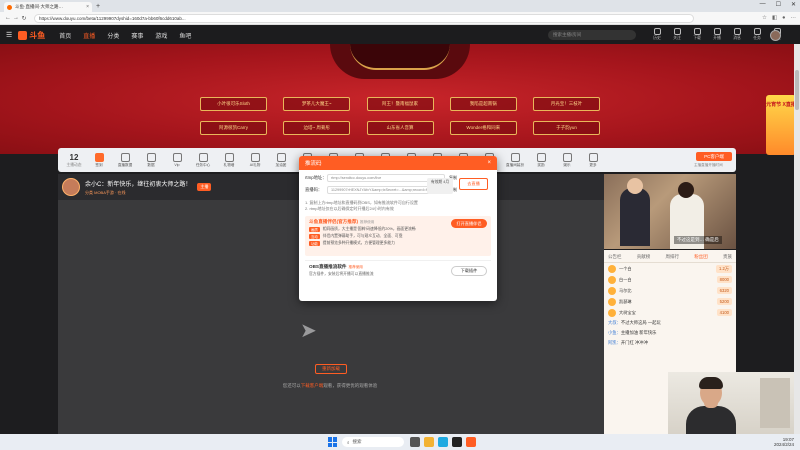 The image size is (800, 450). I want to click on douyu-logo: 斗鱼, so click(31, 35).